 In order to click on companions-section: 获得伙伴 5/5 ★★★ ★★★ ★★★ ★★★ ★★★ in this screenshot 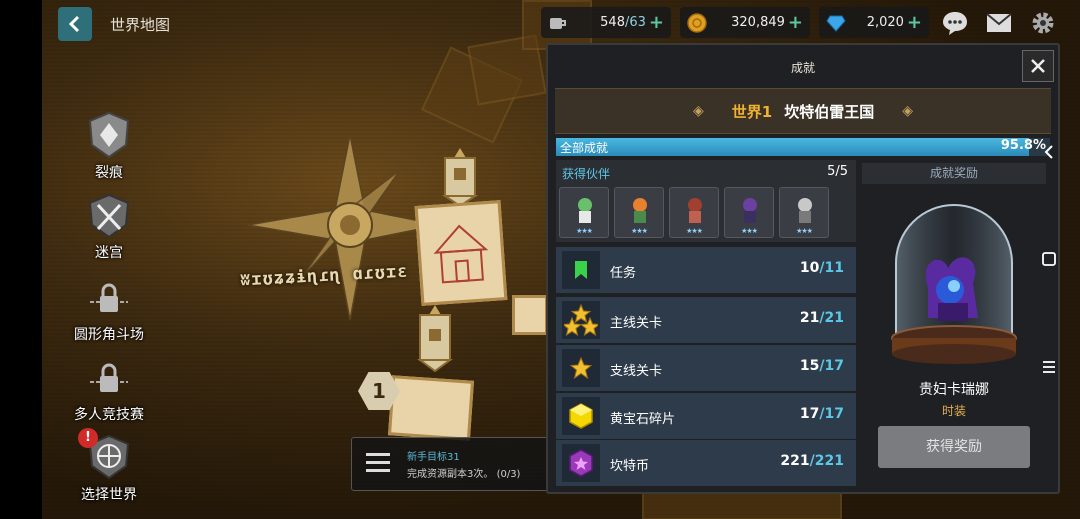, I will do `click(706, 201)`.